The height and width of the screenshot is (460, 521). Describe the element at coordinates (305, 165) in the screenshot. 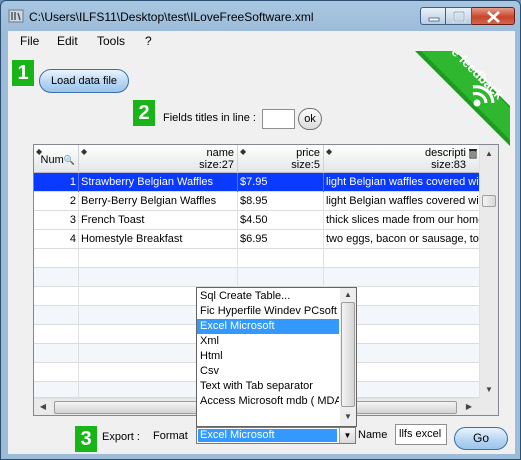

I see `column-size: size:5` at that location.